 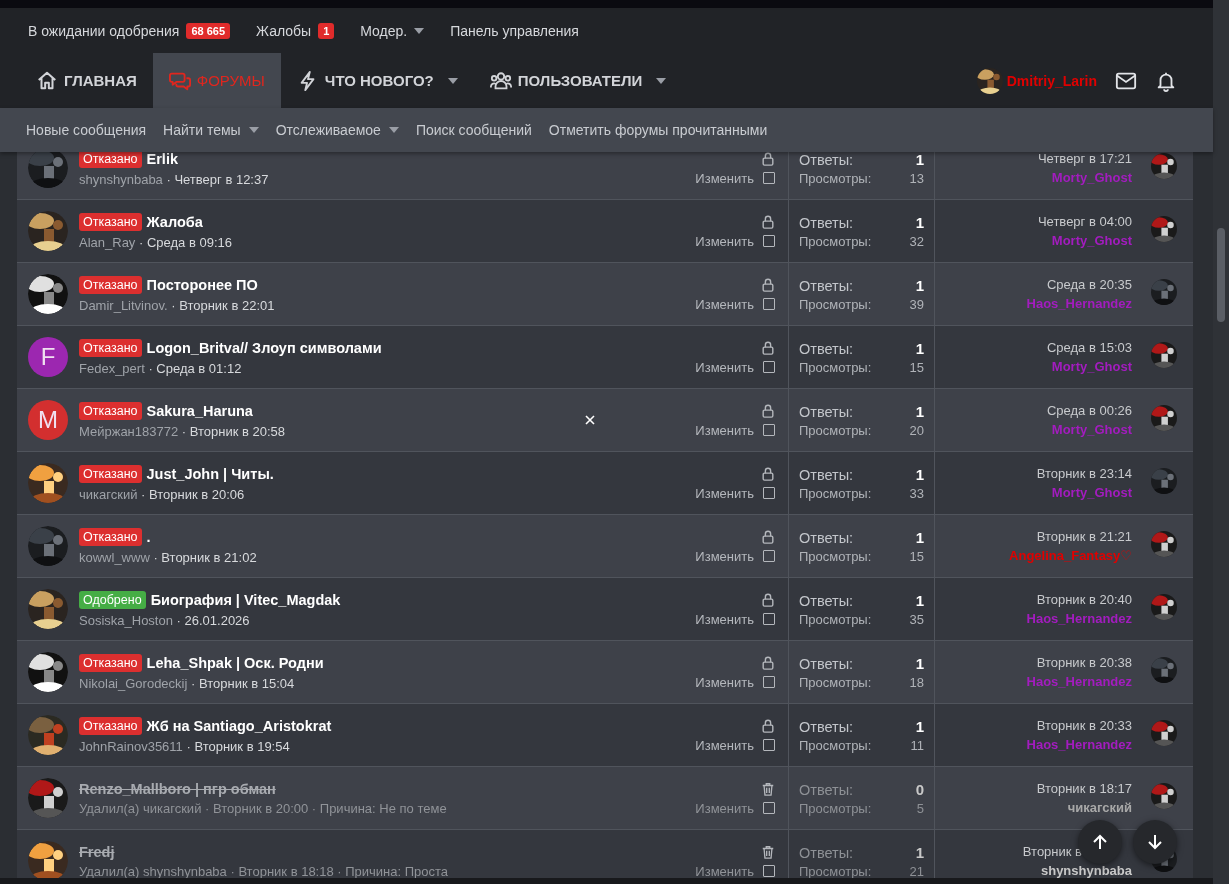 I want to click on nav-tab: ГЛАВНАЯ, so click(x=86, y=80).